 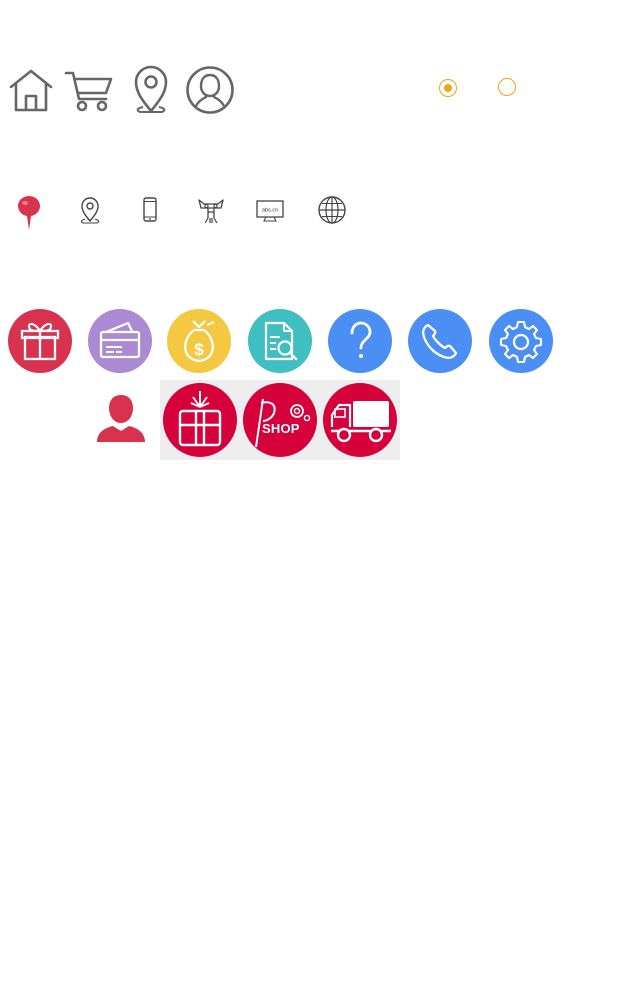 What do you see at coordinates (90, 210) in the screenshot?
I see `location-pin-thin-icon` at bounding box center [90, 210].